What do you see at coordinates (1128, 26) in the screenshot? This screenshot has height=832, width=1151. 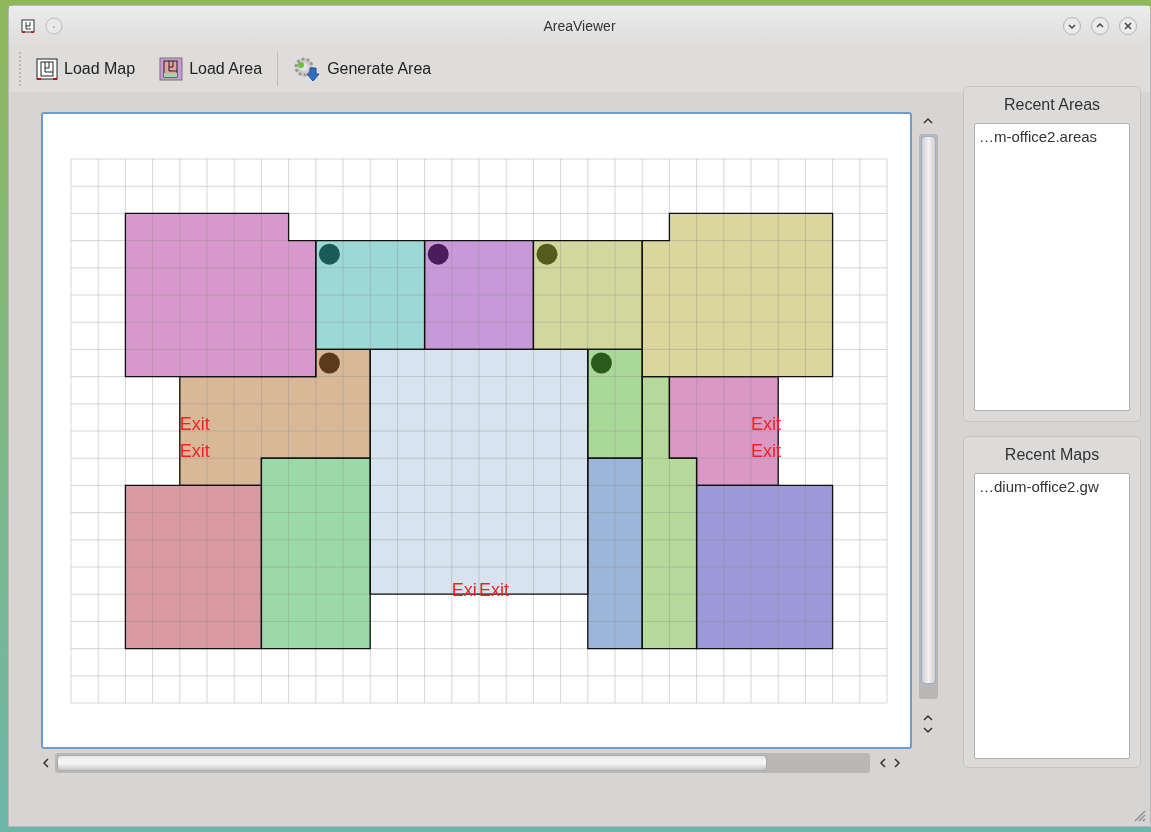 I see `close-button` at bounding box center [1128, 26].